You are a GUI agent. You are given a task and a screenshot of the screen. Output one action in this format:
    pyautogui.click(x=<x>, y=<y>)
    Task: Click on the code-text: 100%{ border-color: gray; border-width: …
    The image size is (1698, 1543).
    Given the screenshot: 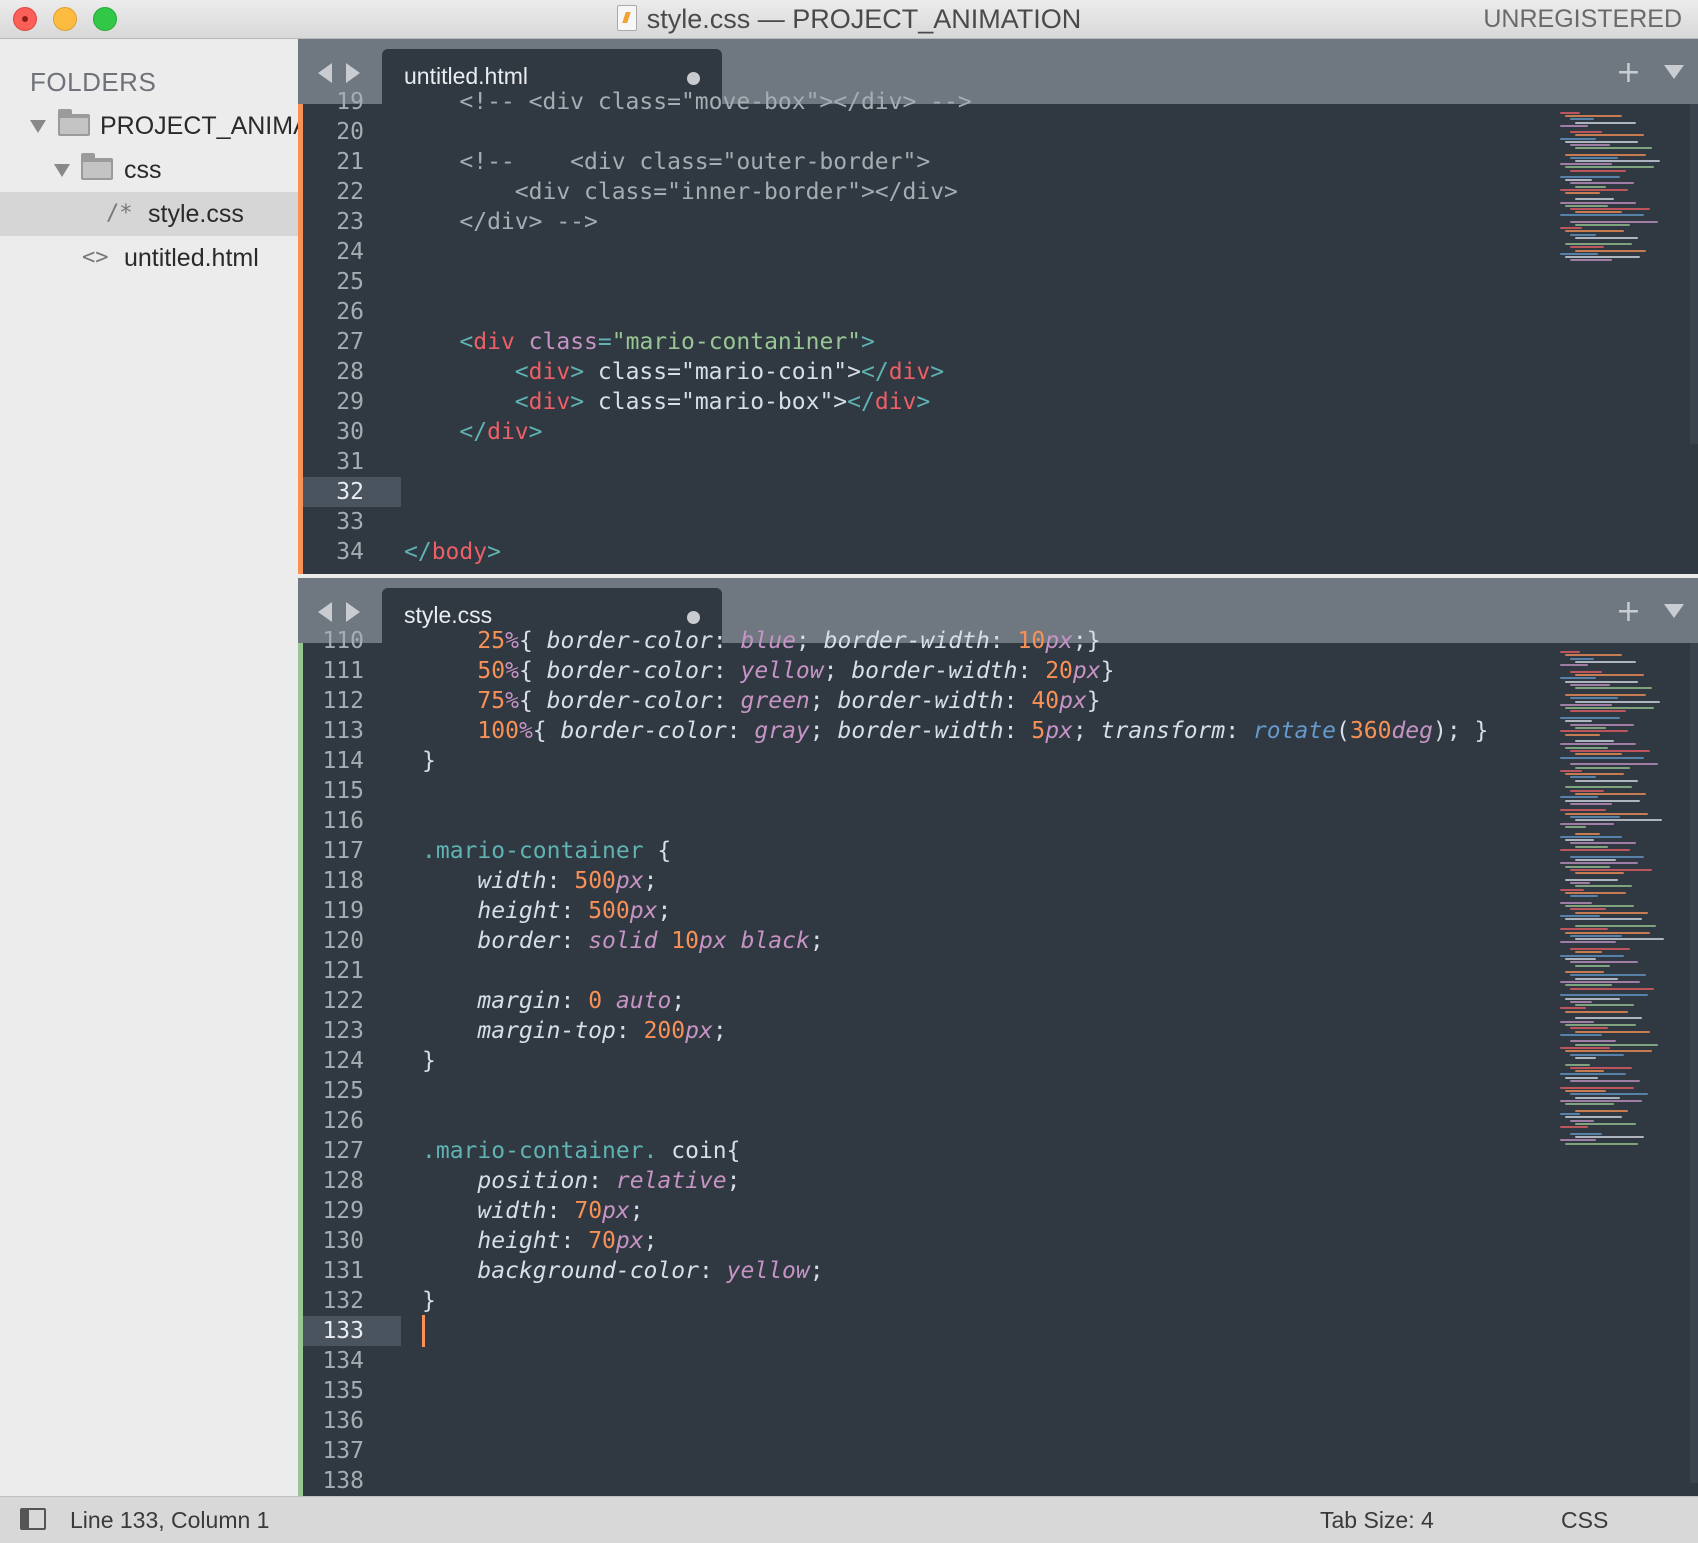 What is the action you would take?
    pyautogui.click(x=983, y=731)
    